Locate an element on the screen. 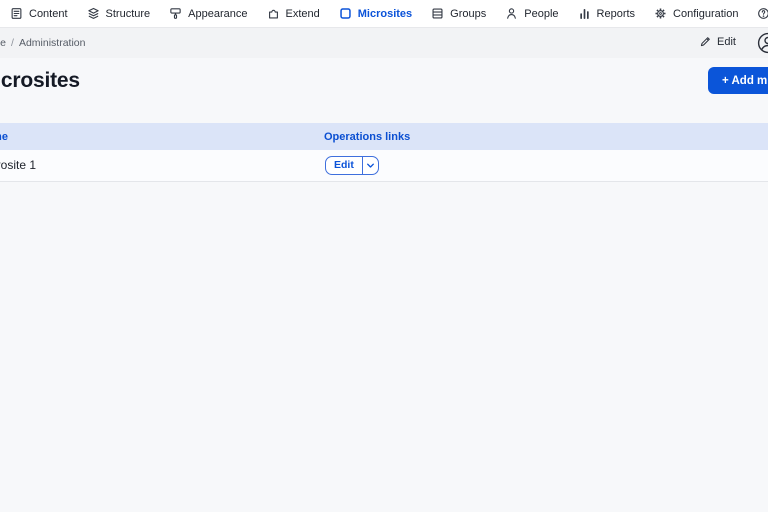 This screenshot has width=768, height=512. toolbar-item-label: Structure is located at coordinates (128, 13).